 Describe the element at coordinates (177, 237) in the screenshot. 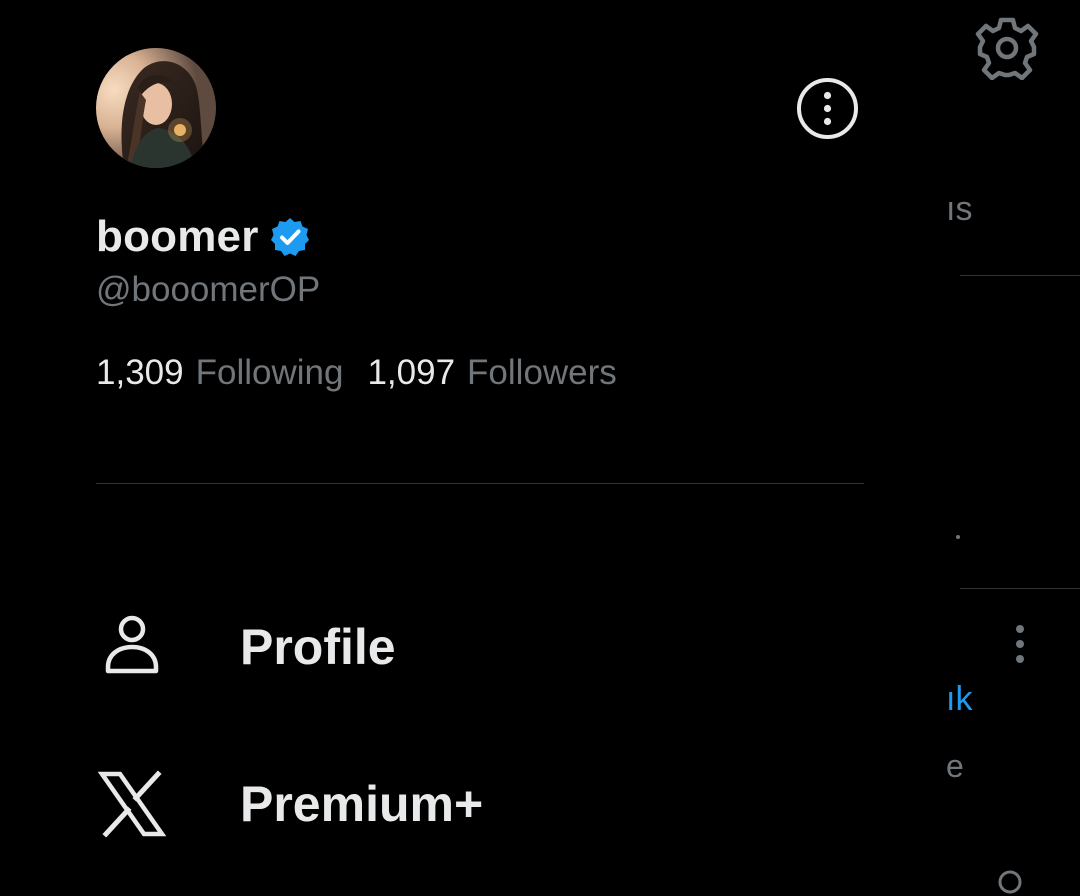

I see `display-name: boomer` at that location.